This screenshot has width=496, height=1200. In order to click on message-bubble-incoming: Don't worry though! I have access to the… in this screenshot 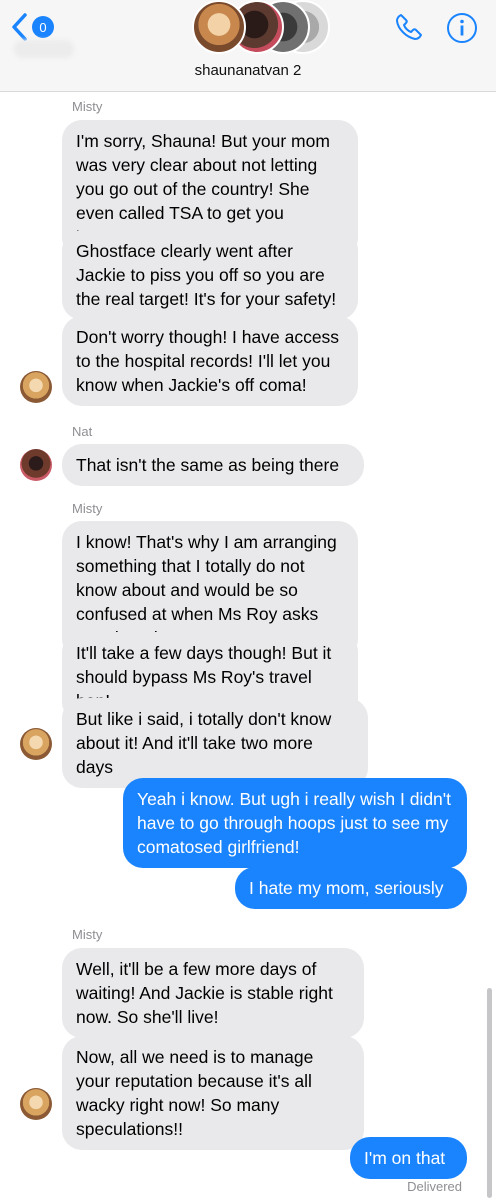, I will do `click(210, 361)`.